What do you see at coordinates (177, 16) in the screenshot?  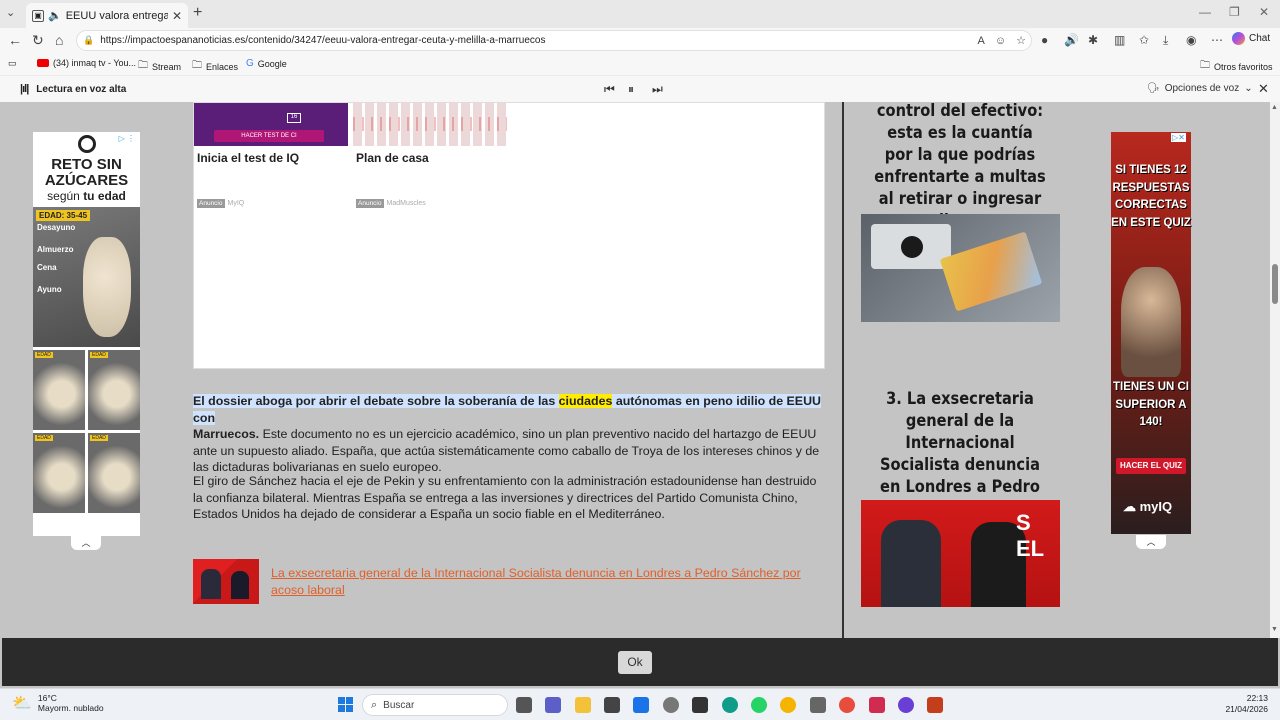 I see `tab-close-icon: ✕` at bounding box center [177, 16].